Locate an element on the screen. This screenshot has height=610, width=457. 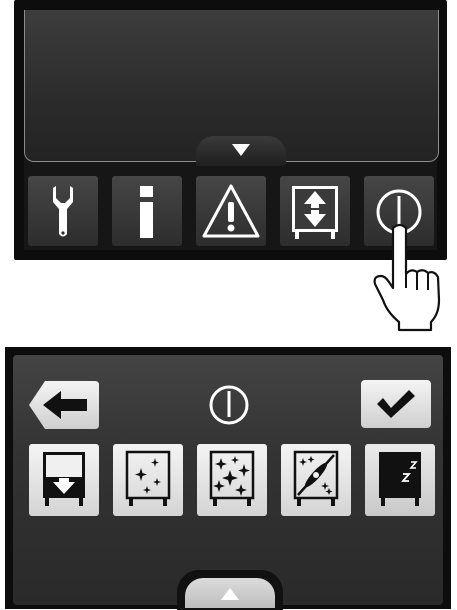
info-button is located at coordinates (147, 211).